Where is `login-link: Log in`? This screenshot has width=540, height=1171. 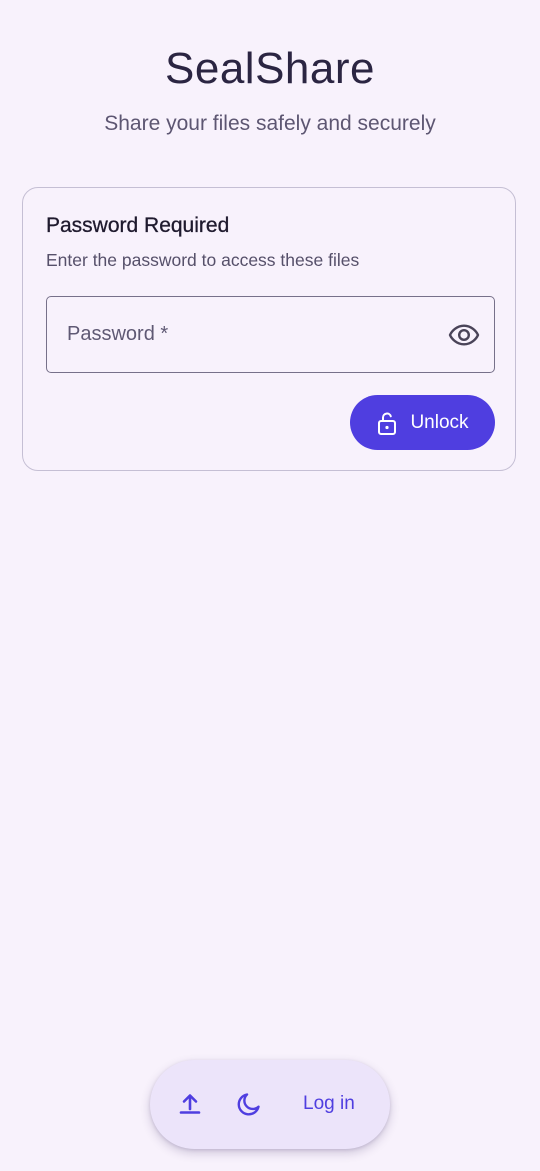
login-link: Log in is located at coordinates (329, 1104).